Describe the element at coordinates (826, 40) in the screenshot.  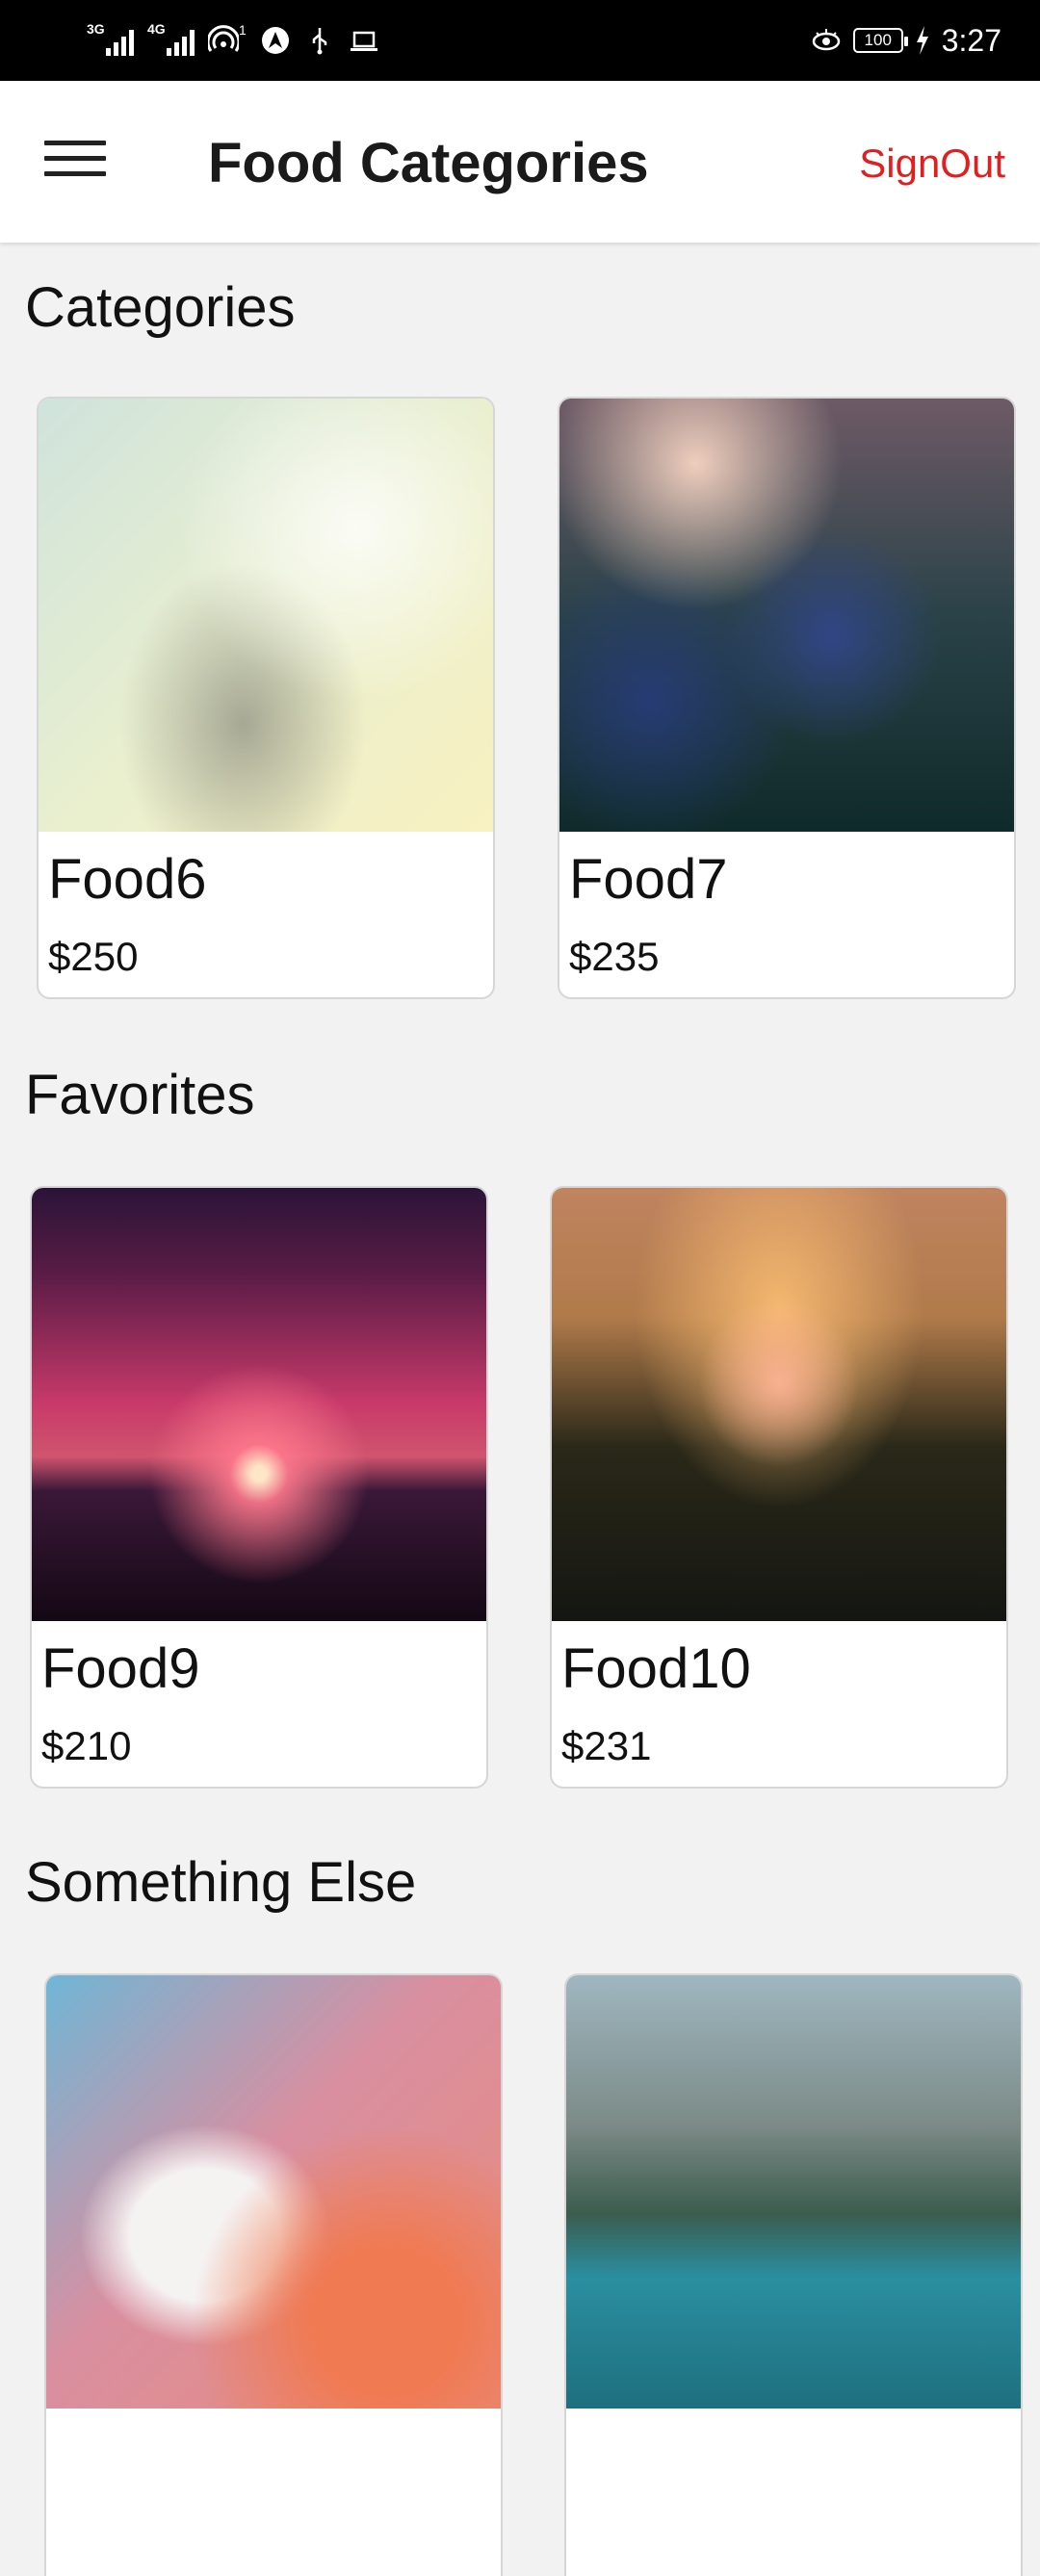
I see `eye-comfort-icon` at that location.